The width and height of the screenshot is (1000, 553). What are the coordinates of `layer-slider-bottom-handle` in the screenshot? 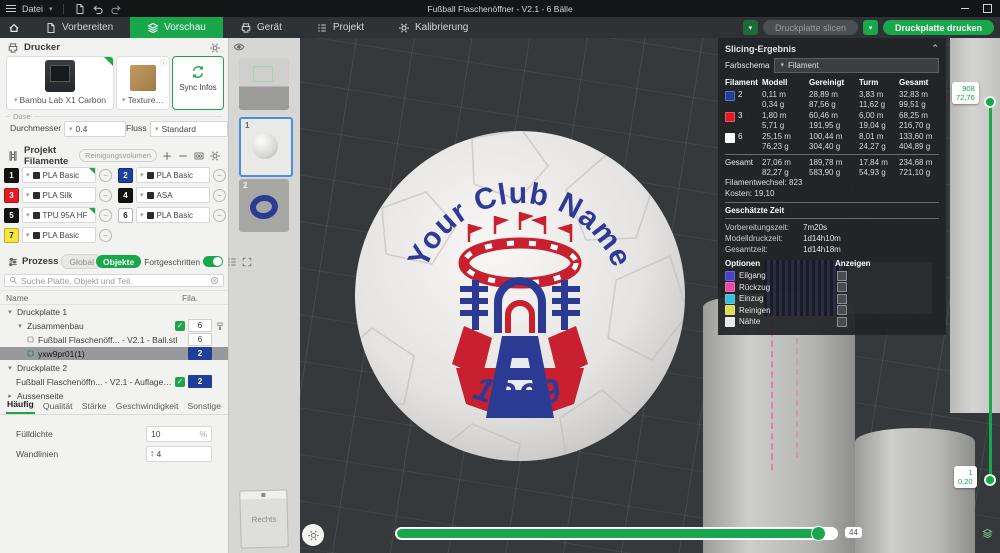 It's located at (990, 480).